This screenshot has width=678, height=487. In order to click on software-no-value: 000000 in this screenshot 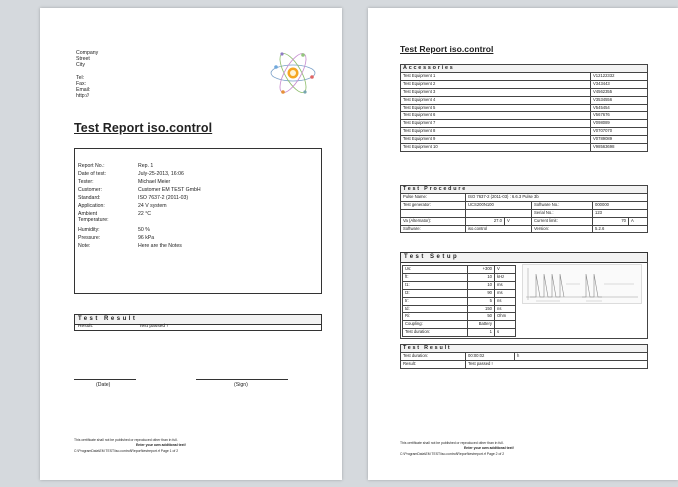, I will do `click(620, 205)`.